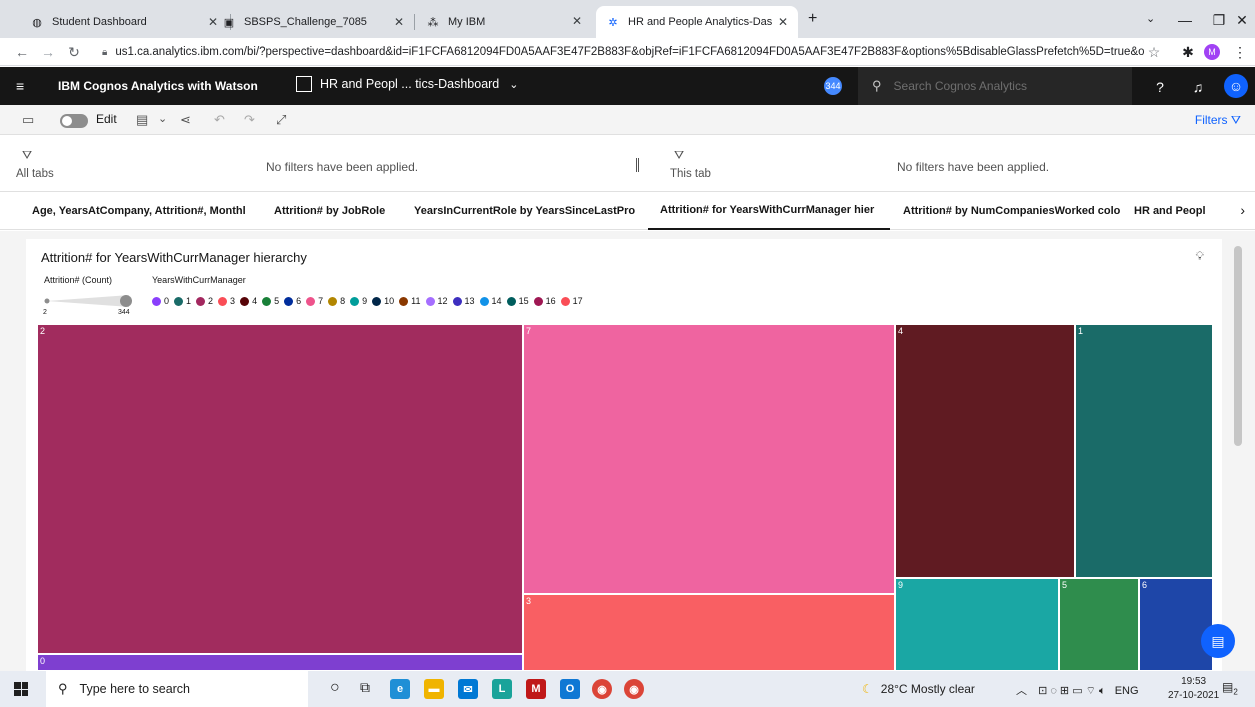  Describe the element at coordinates (434, 689) in the screenshot. I see `file-explorer-icon: ▬` at that location.